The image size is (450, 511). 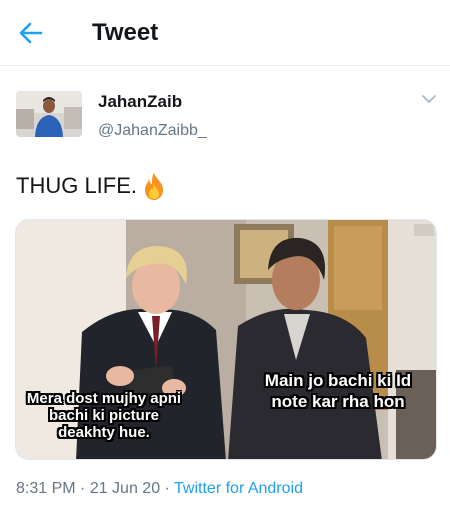 What do you see at coordinates (152, 131) in the screenshot?
I see `author-handle: @JahanZaibb_` at bounding box center [152, 131].